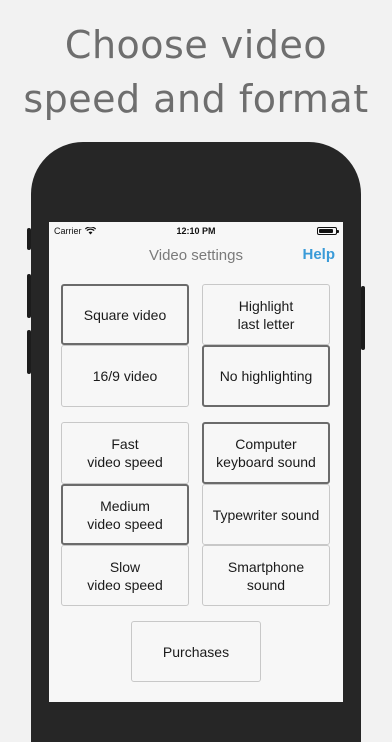 The width and height of the screenshot is (392, 742). I want to click on fast-speed-button: Fast video speed, so click(125, 453).